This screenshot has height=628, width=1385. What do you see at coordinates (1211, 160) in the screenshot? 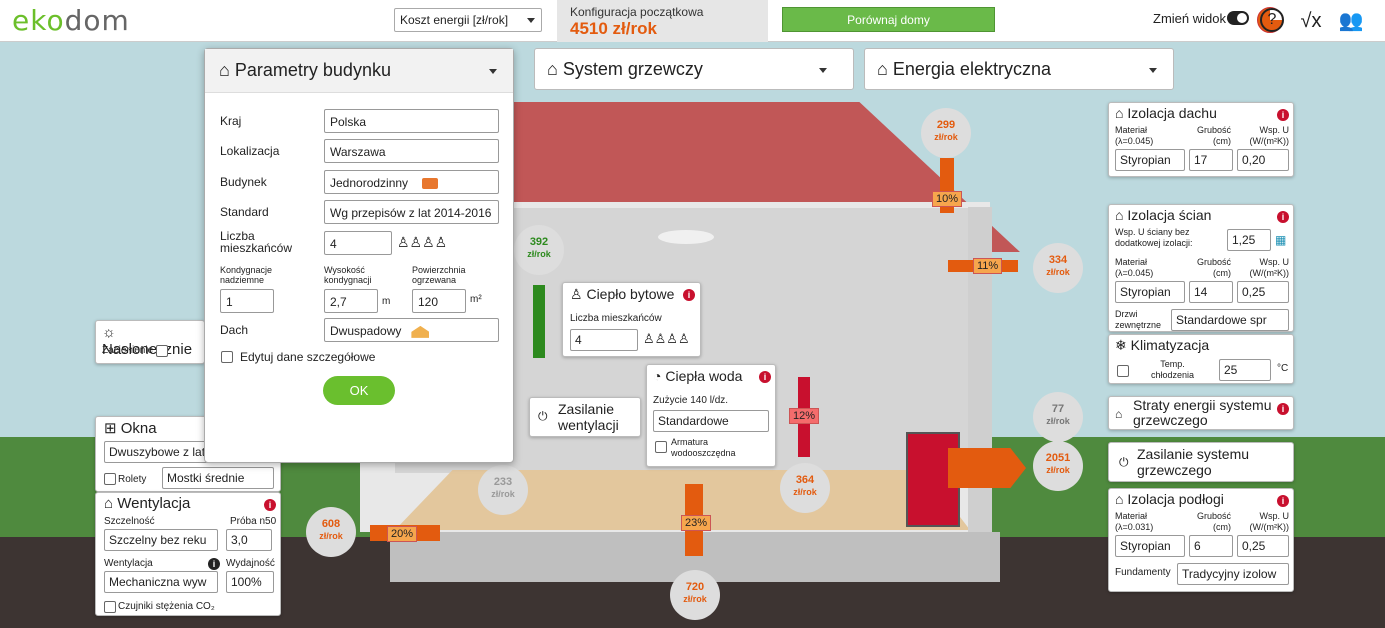
I see `roof-thickness-input: 17` at bounding box center [1211, 160].